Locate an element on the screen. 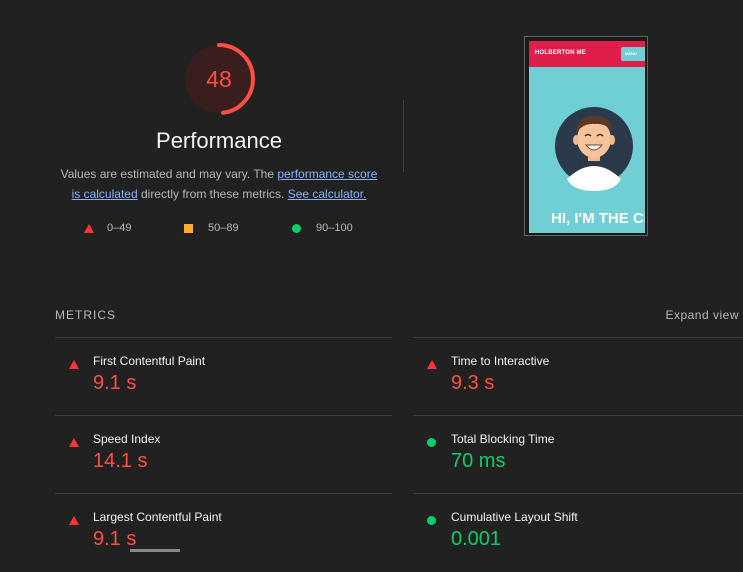  screenshot-header: HOLBERTON ME MENU is located at coordinates (587, 54).